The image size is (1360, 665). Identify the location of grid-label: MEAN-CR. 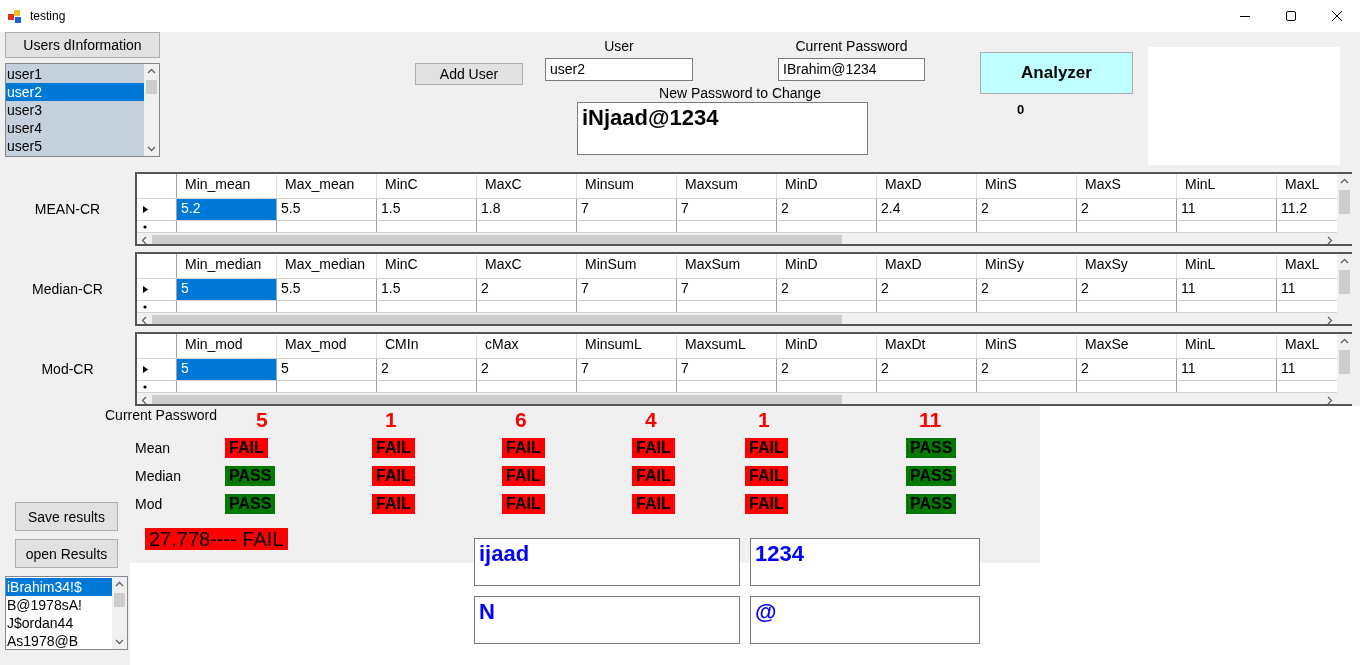
(67, 209).